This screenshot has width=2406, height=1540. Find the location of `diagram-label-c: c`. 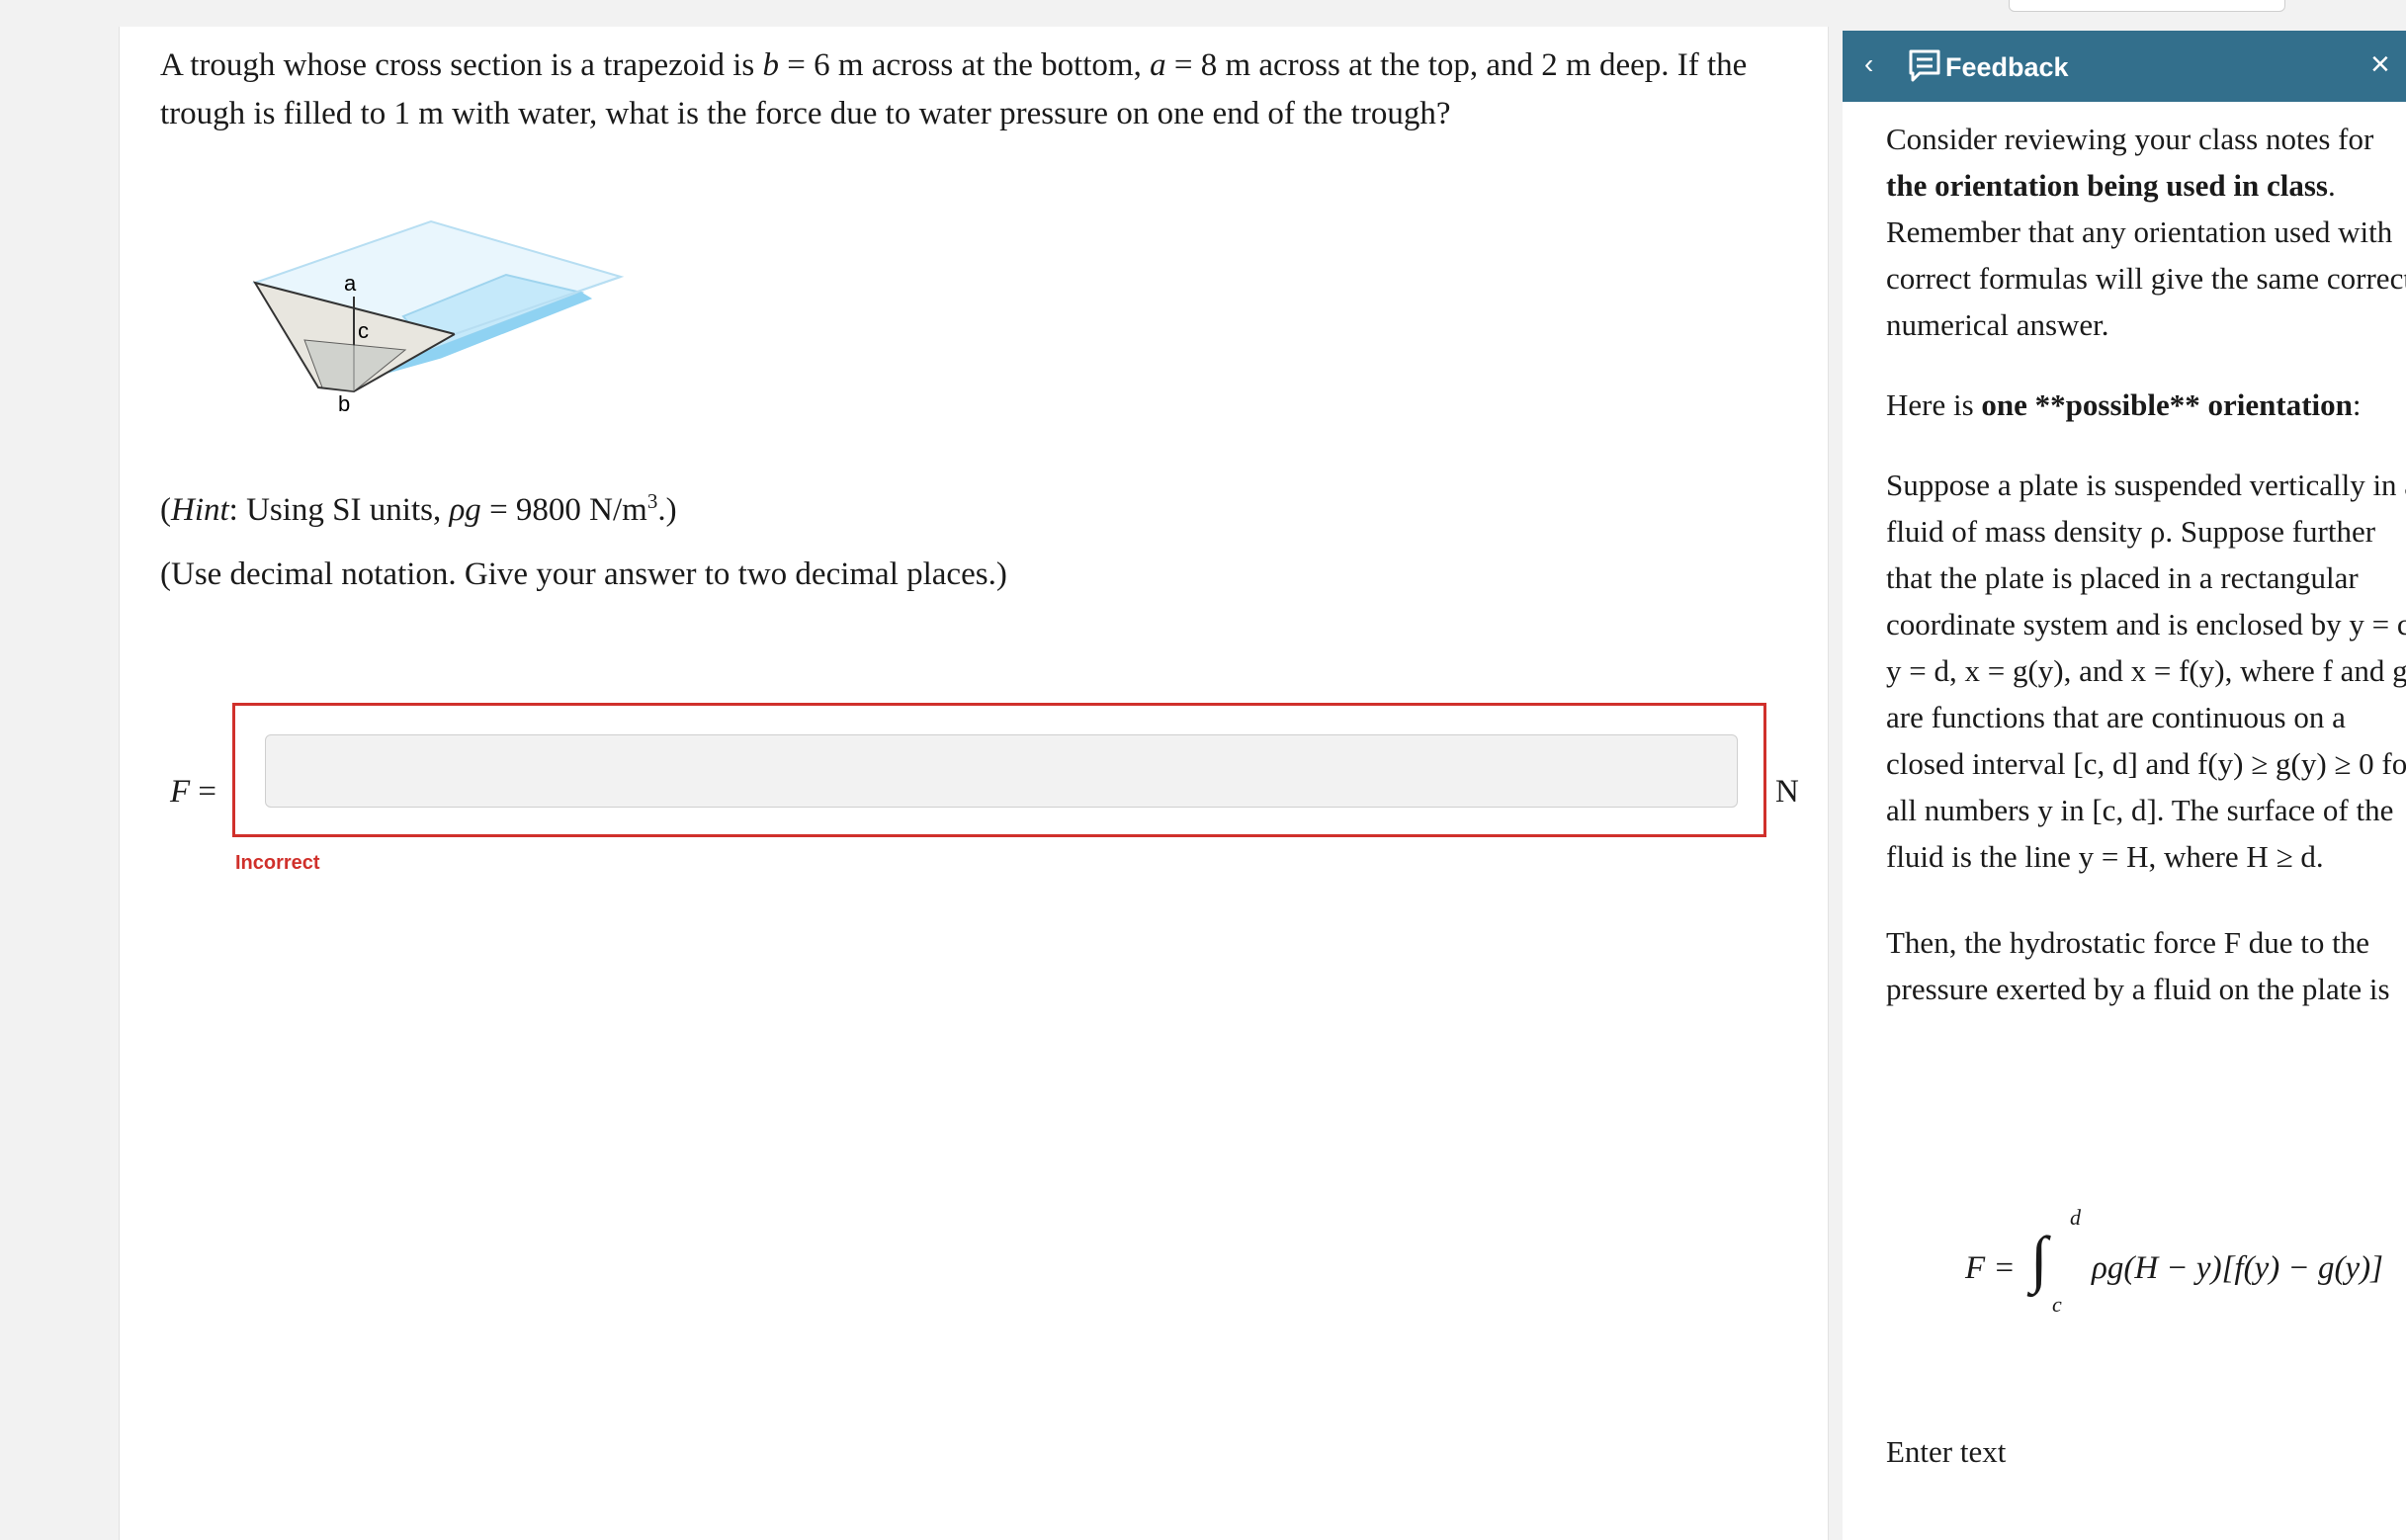

diagram-label-c: c is located at coordinates (364, 330).